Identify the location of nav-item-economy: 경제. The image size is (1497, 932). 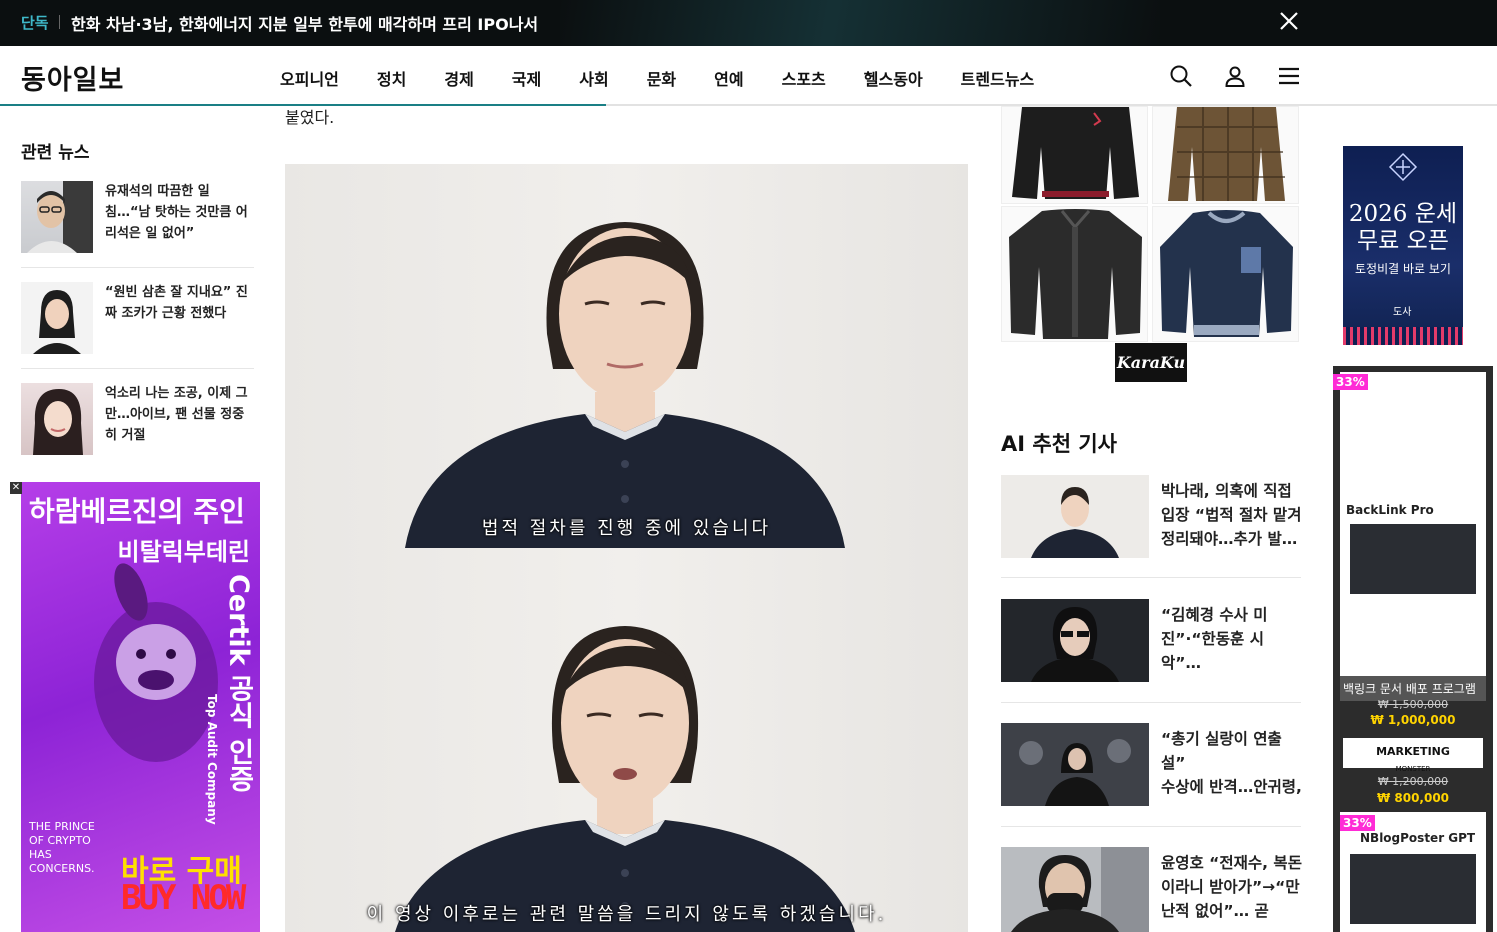
(458, 78).